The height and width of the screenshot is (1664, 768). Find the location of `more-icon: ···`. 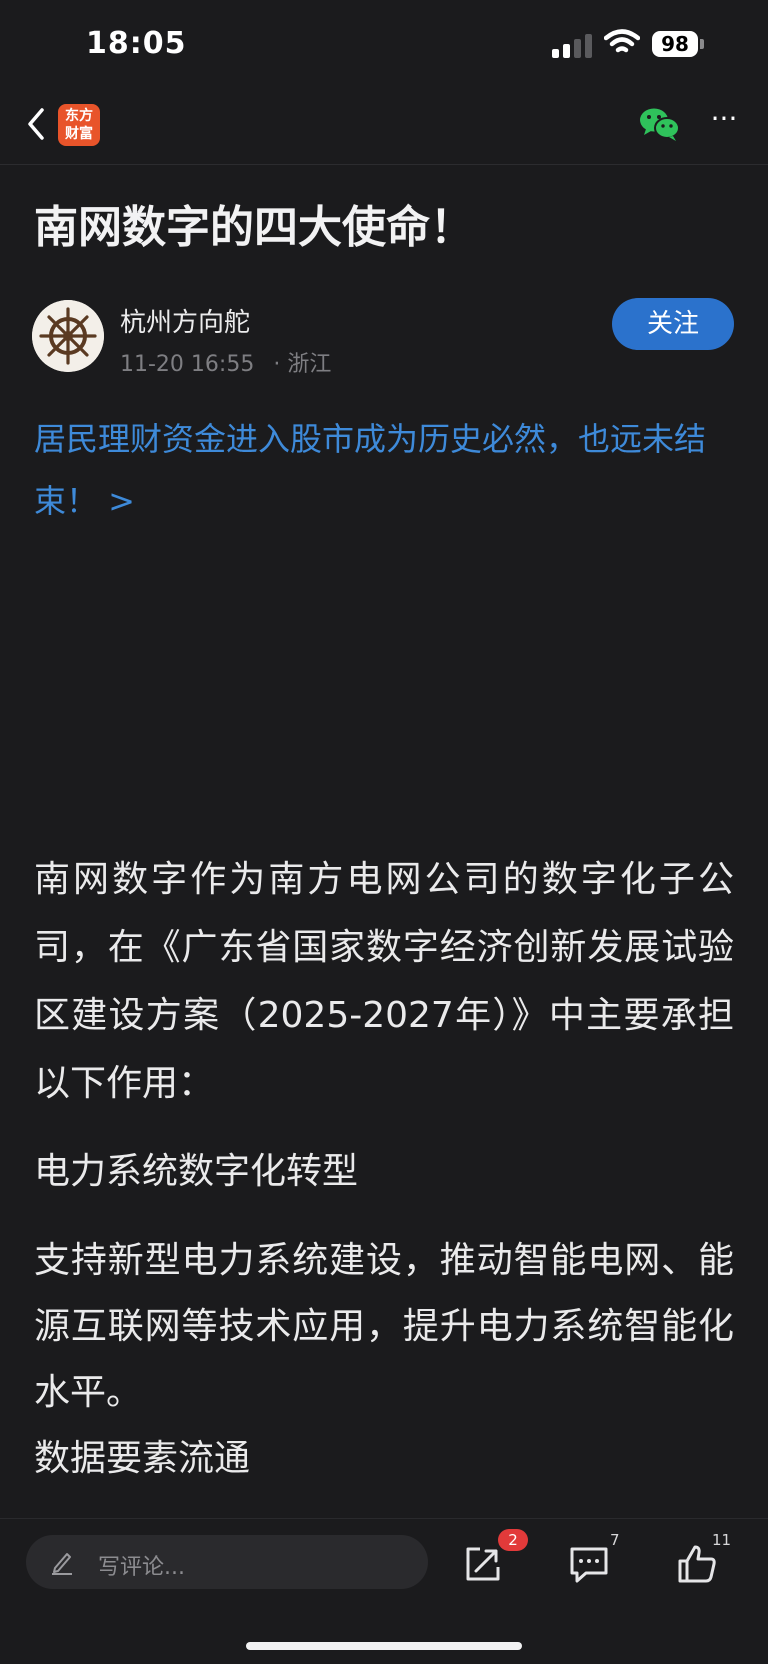

more-icon: ··· is located at coordinates (724, 123).